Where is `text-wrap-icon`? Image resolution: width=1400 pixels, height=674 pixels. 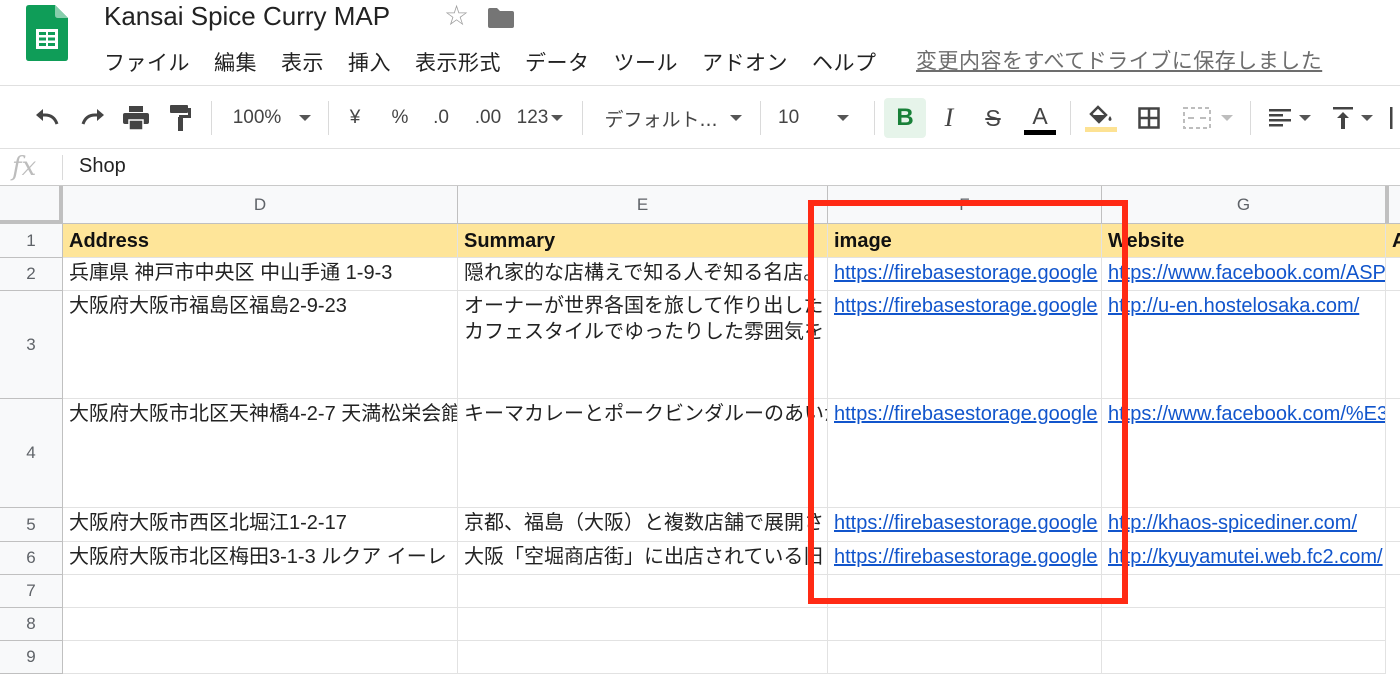
text-wrap-icon is located at coordinates (1394, 118).